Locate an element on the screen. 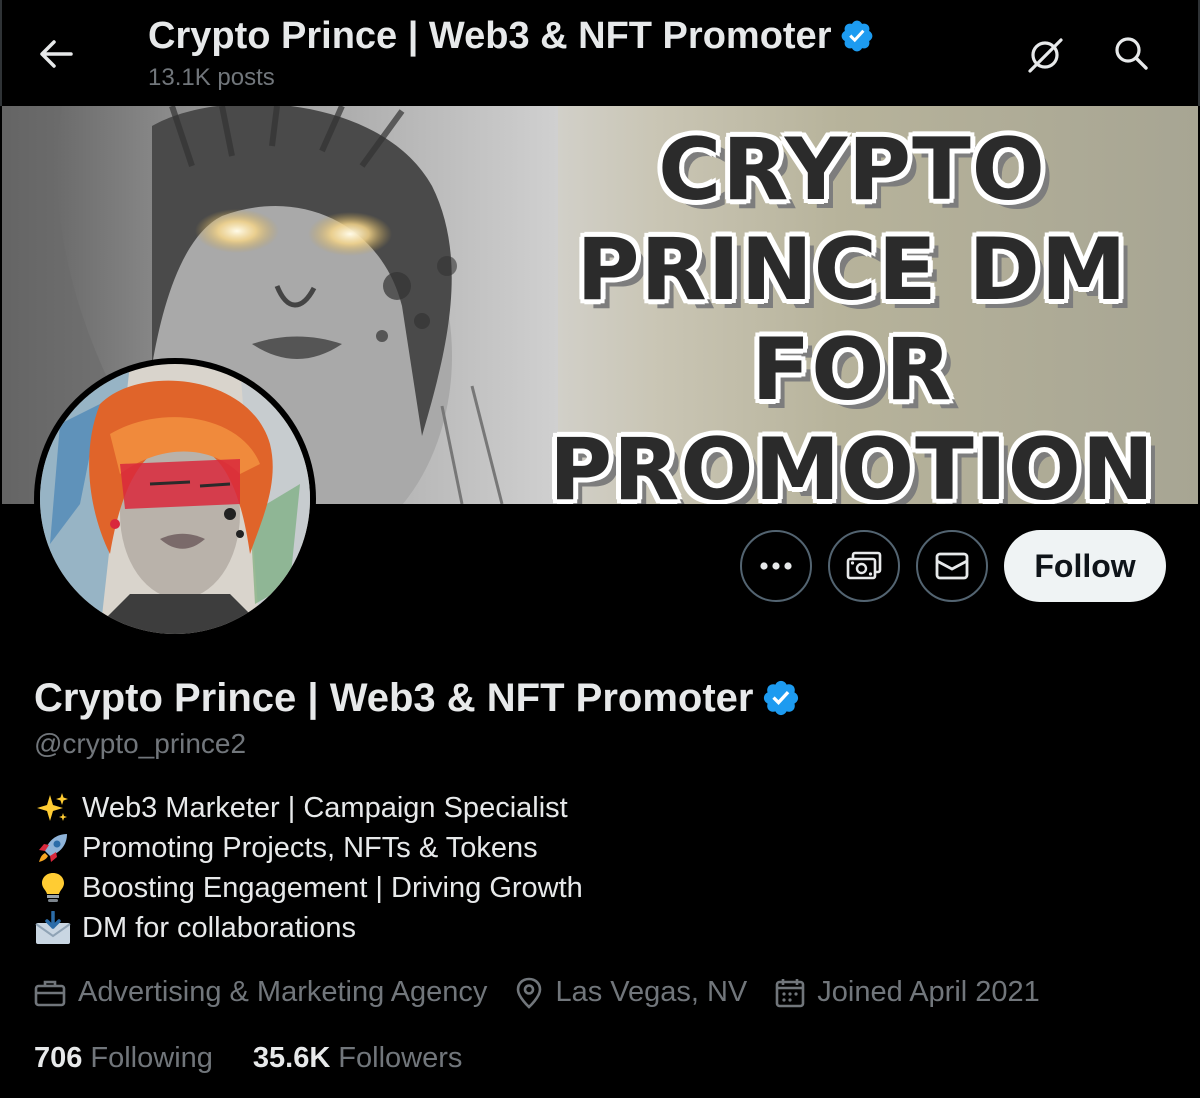 This screenshot has width=1200, height=1098. profile-category: Advertising & Marketing Agency is located at coordinates (260, 992).